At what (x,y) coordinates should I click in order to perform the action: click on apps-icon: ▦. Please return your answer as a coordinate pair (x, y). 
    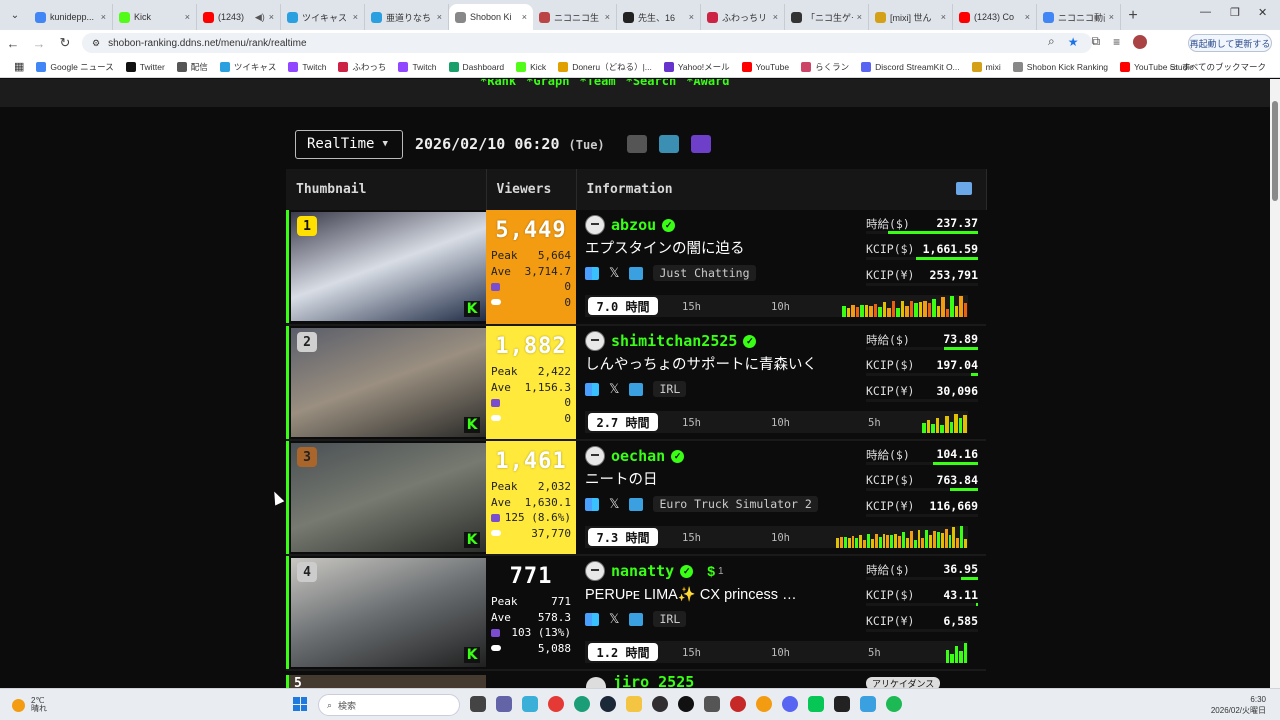
    Looking at the image, I should click on (19, 66).